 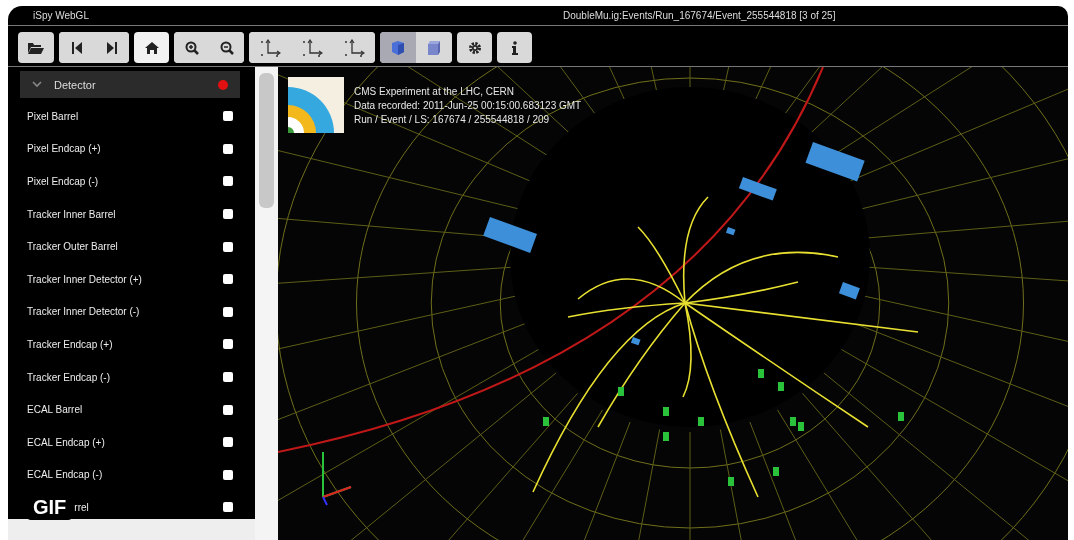 I want to click on layer-label: Pixel Endcap (-), so click(x=63, y=181).